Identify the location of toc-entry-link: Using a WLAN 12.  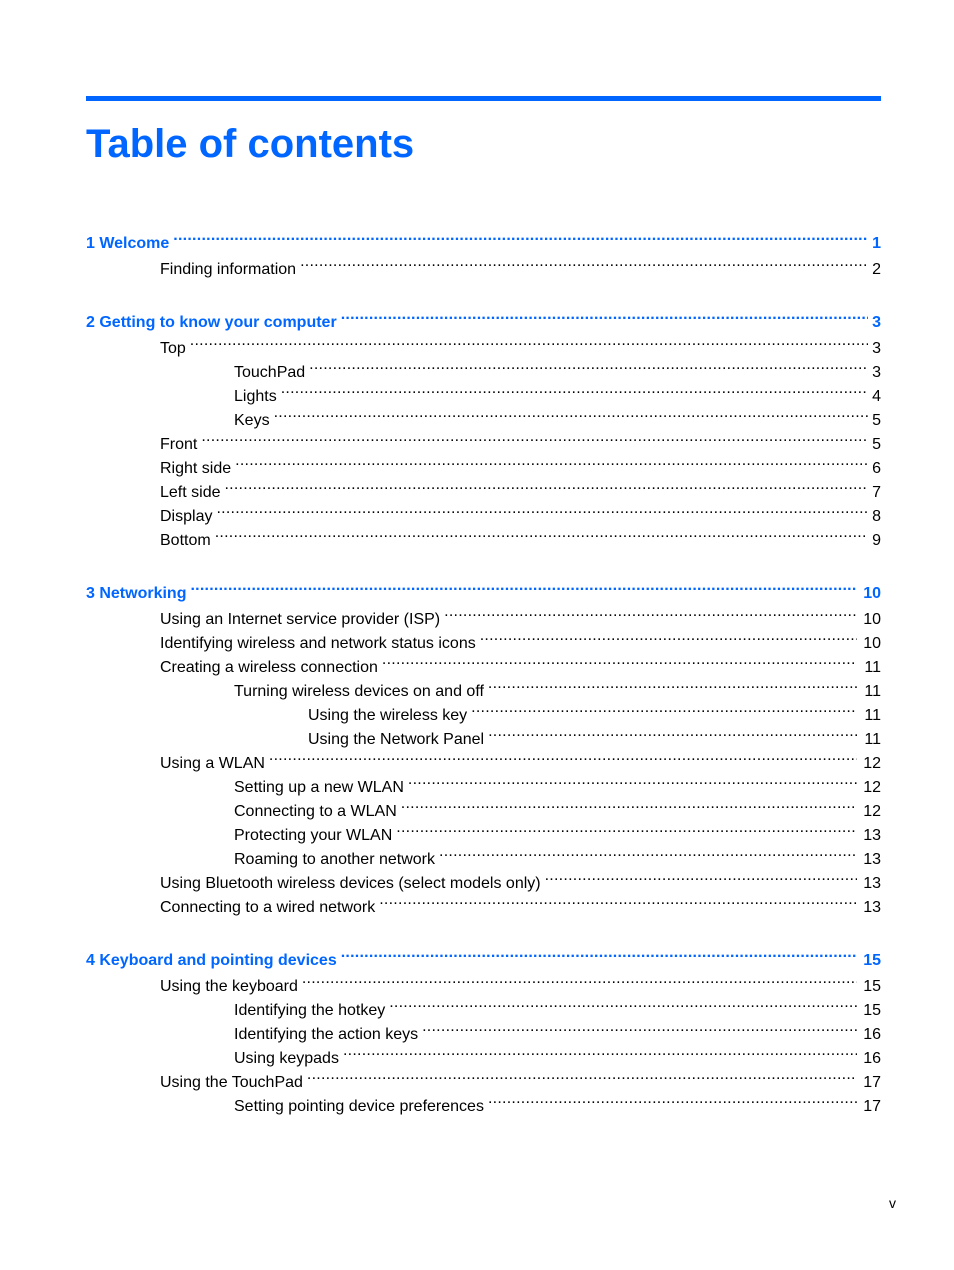
(483, 758).